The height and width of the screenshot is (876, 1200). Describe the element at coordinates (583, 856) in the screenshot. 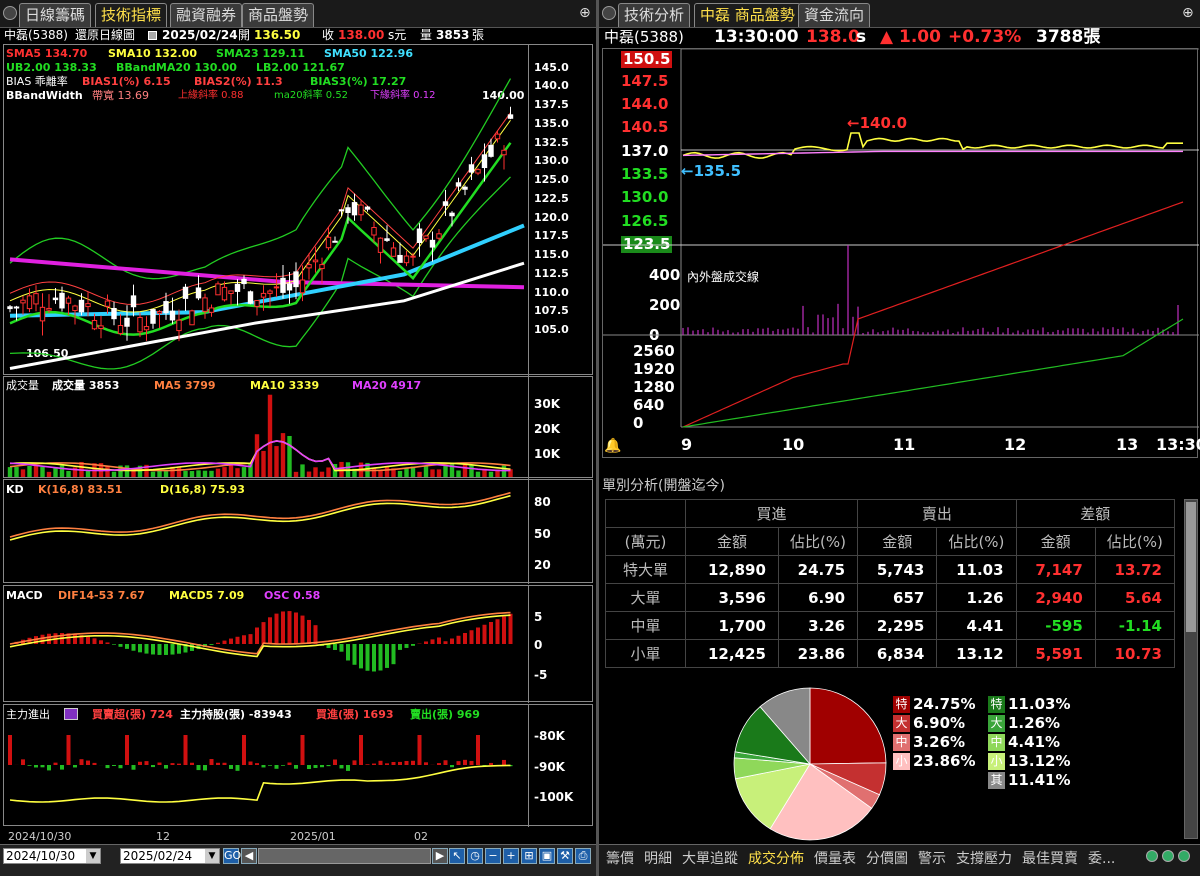

I see `print-icon: ⎙` at that location.